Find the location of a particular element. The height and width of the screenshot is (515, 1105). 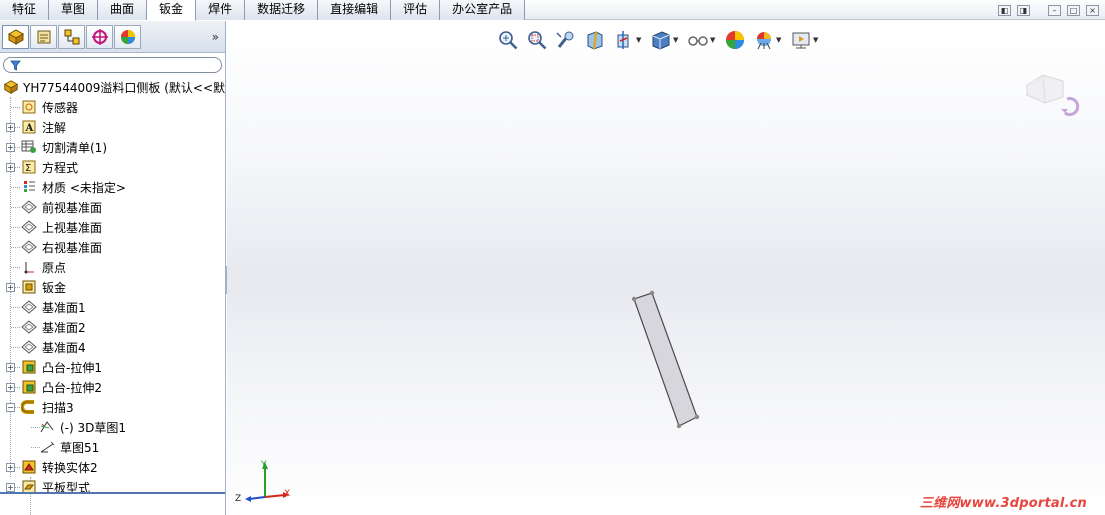

tree-item: 传感器 is located at coordinates (112, 107).